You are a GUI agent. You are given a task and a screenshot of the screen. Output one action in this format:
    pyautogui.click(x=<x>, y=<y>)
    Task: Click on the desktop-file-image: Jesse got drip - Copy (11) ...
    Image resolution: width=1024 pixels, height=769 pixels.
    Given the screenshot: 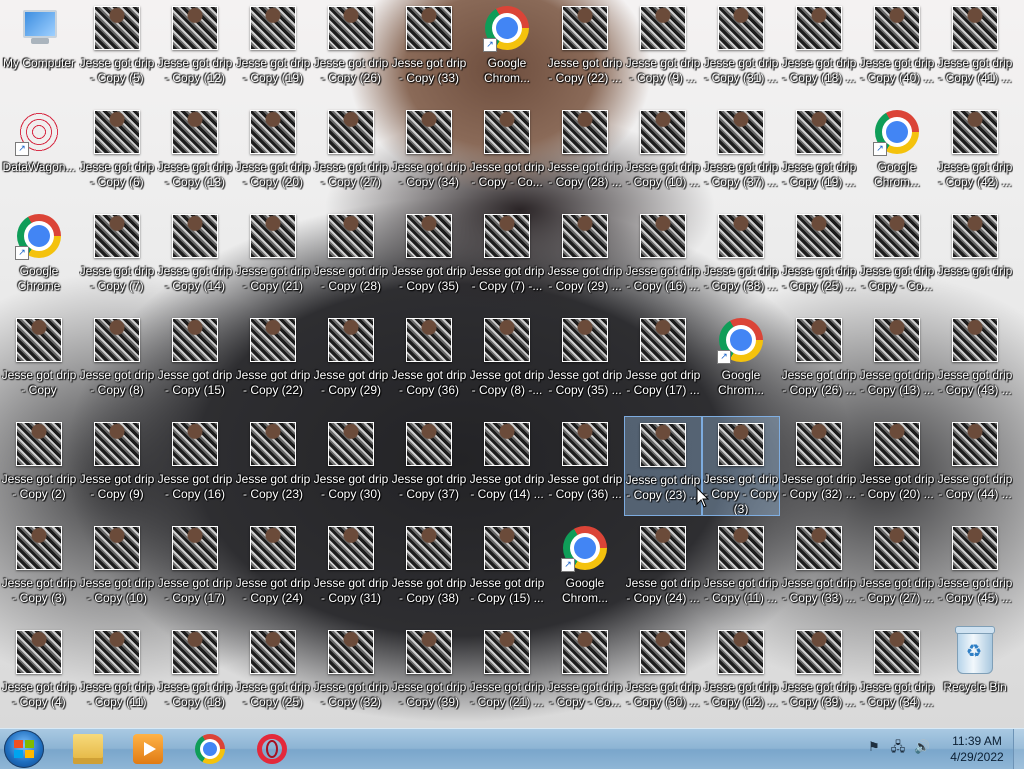 What is the action you would take?
    pyautogui.click(x=741, y=570)
    